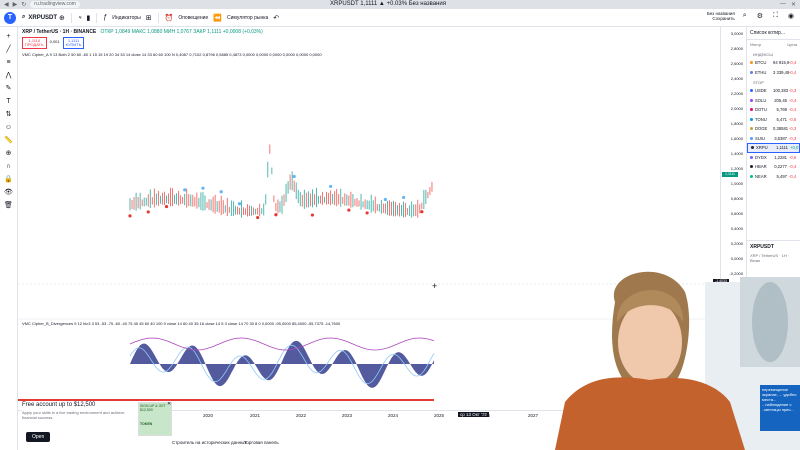 This screenshot has width=800, height=450. Describe the element at coordinates (247, 18) in the screenshot. I see `replay-button: Симулятор рынка` at that location.